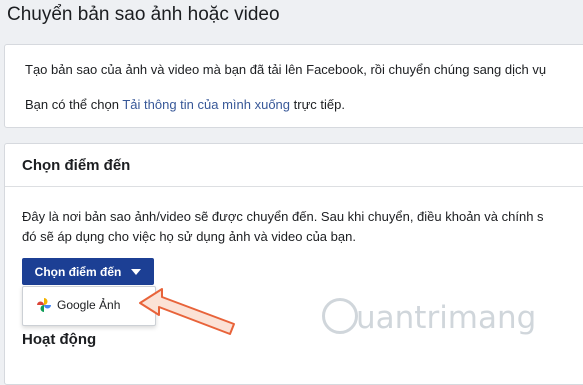 This screenshot has width=583, height=385. Describe the element at coordinates (446, 318) in the screenshot. I see `watermark-text: uantrimang` at that location.